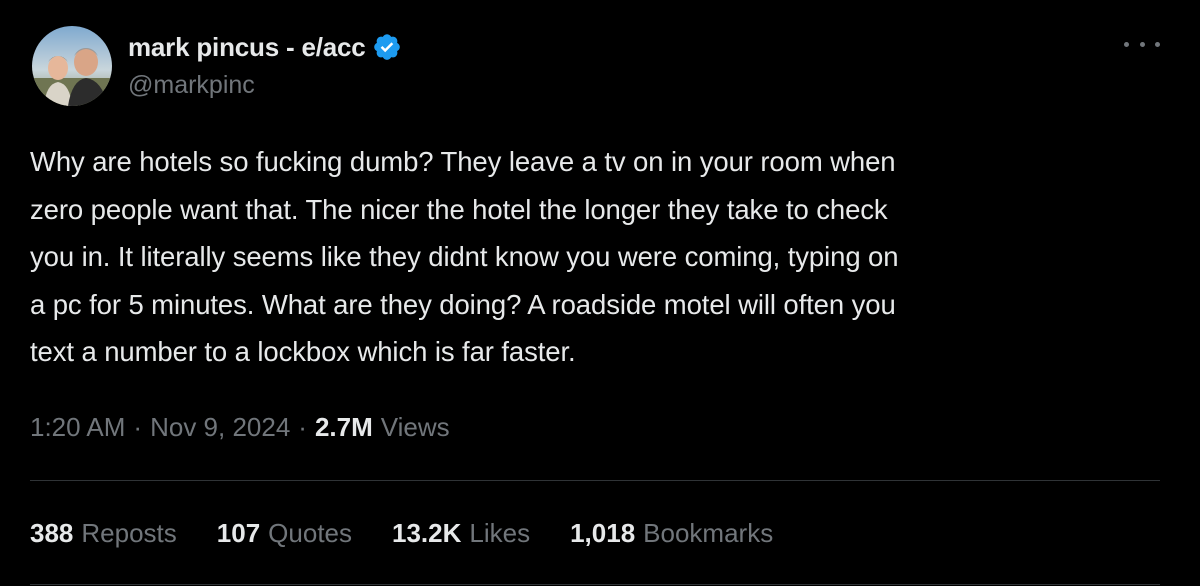  I want to click on likes-stat: 13.2K Likes, so click(461, 533).